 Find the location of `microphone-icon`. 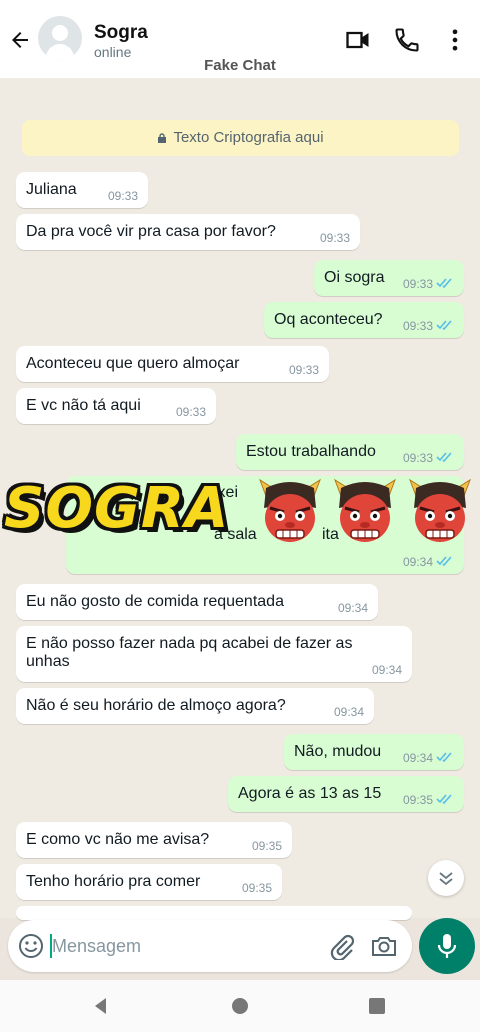

microphone-icon is located at coordinates (447, 946).